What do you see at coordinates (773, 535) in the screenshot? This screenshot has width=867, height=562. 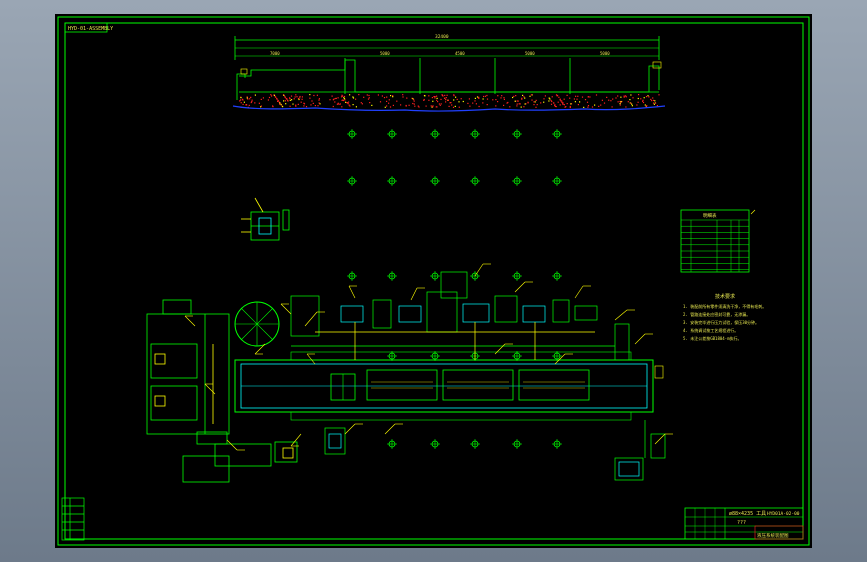 I see `title-footer: 液压系统装配图` at bounding box center [773, 535].